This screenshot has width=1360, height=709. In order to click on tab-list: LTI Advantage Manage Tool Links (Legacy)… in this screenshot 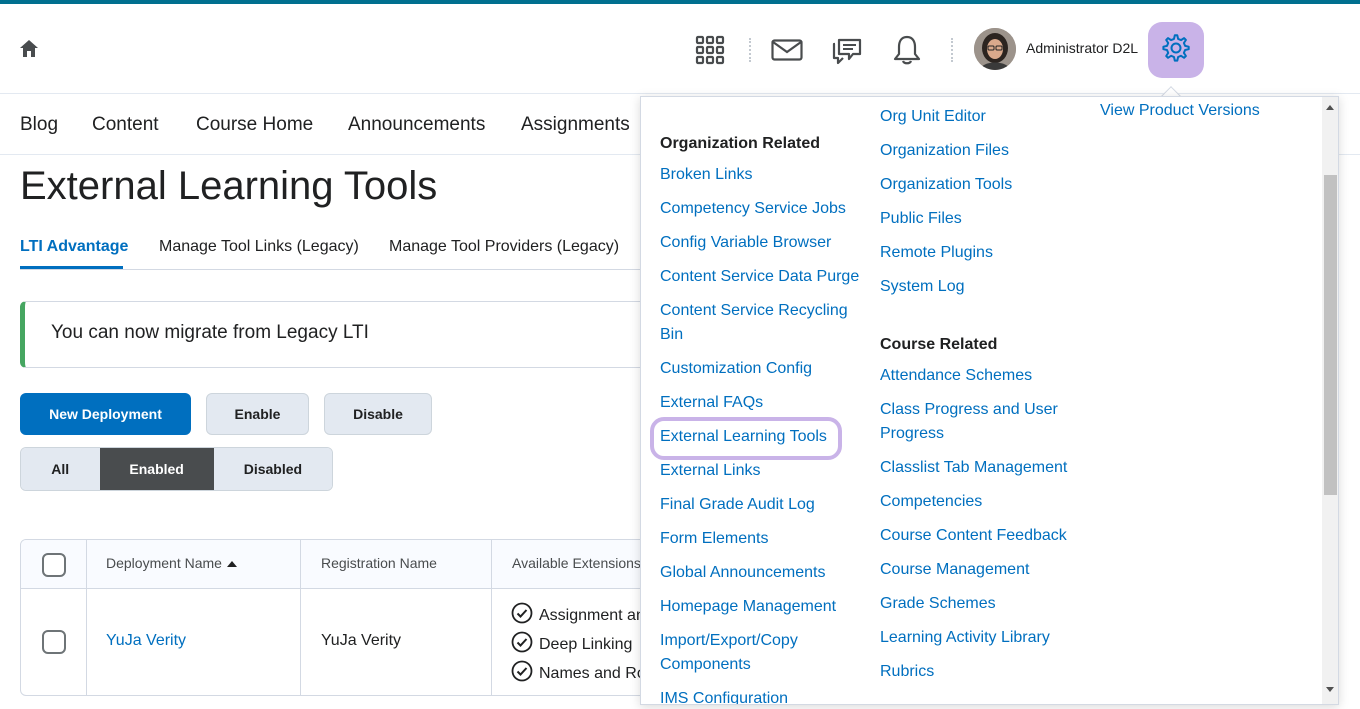, I will do `click(340, 253)`.